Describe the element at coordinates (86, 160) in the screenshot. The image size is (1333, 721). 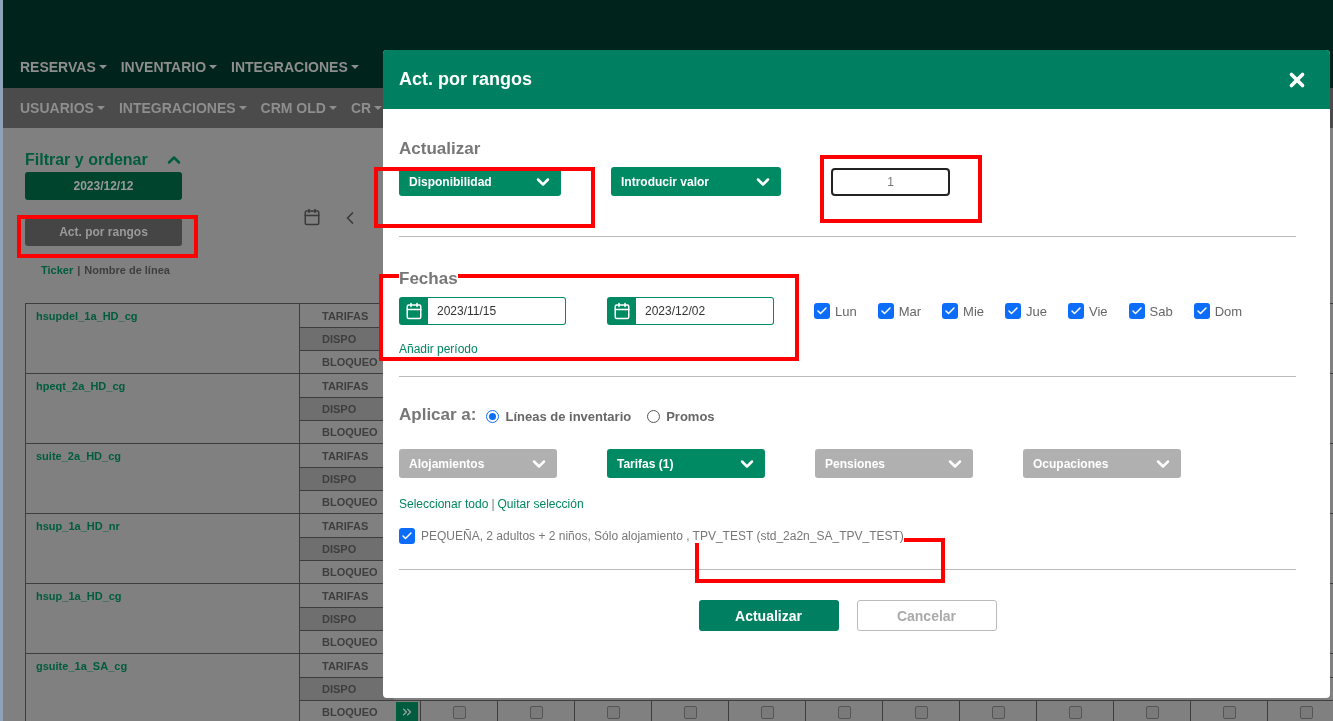
I see `sidebar-title: Filtrar y ordenar` at that location.